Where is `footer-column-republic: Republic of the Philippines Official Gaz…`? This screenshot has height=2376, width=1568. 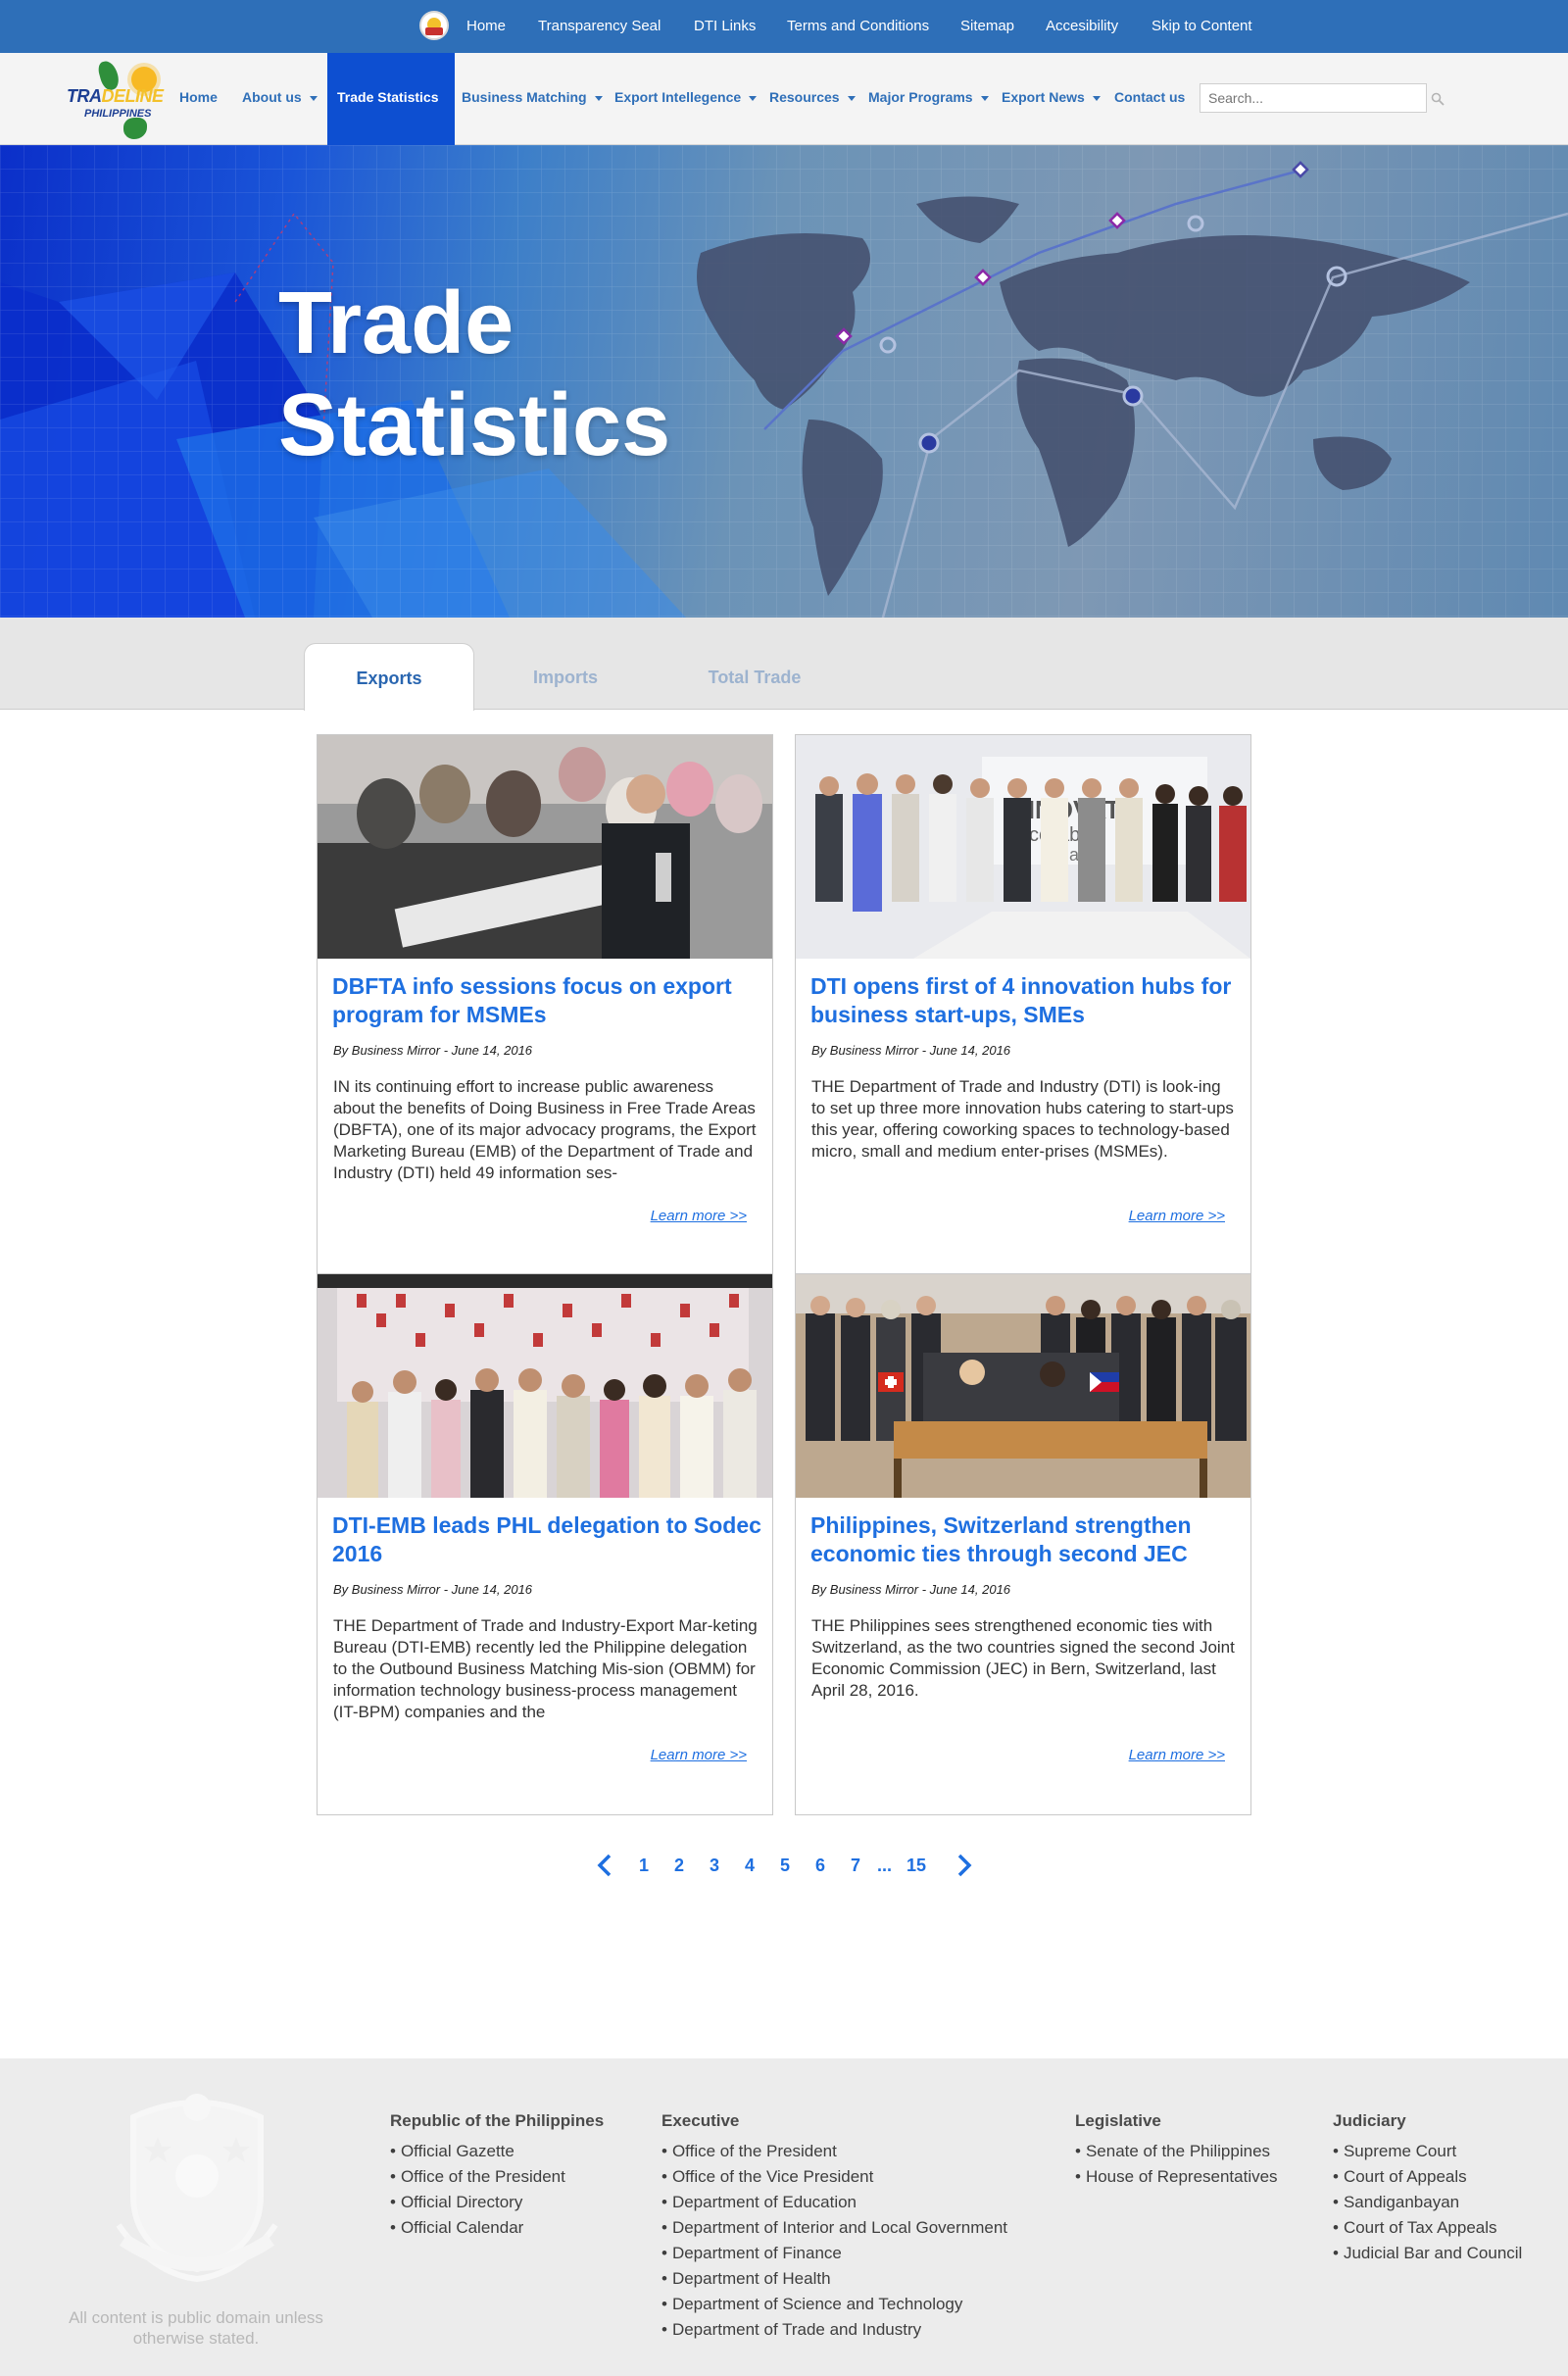
footer-column-republic: Republic of the Philippines Official Gaz… is located at coordinates (497, 2176).